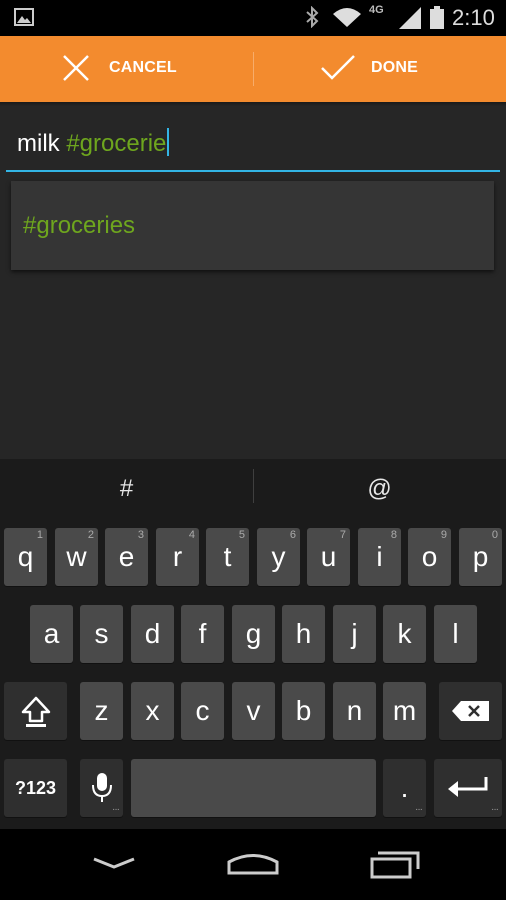  I want to click on key-j: j, so click(354, 634).